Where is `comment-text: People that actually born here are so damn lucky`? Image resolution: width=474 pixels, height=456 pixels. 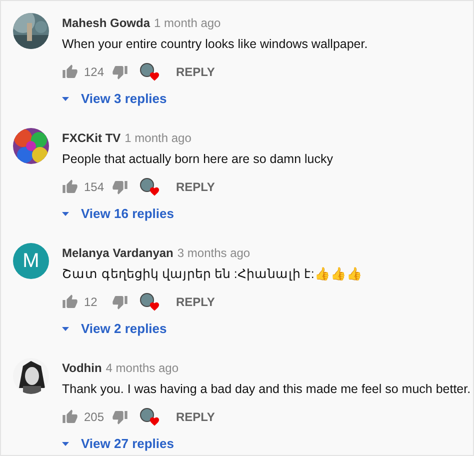
comment-text: People that actually born here are so damn lucky is located at coordinates (197, 159).